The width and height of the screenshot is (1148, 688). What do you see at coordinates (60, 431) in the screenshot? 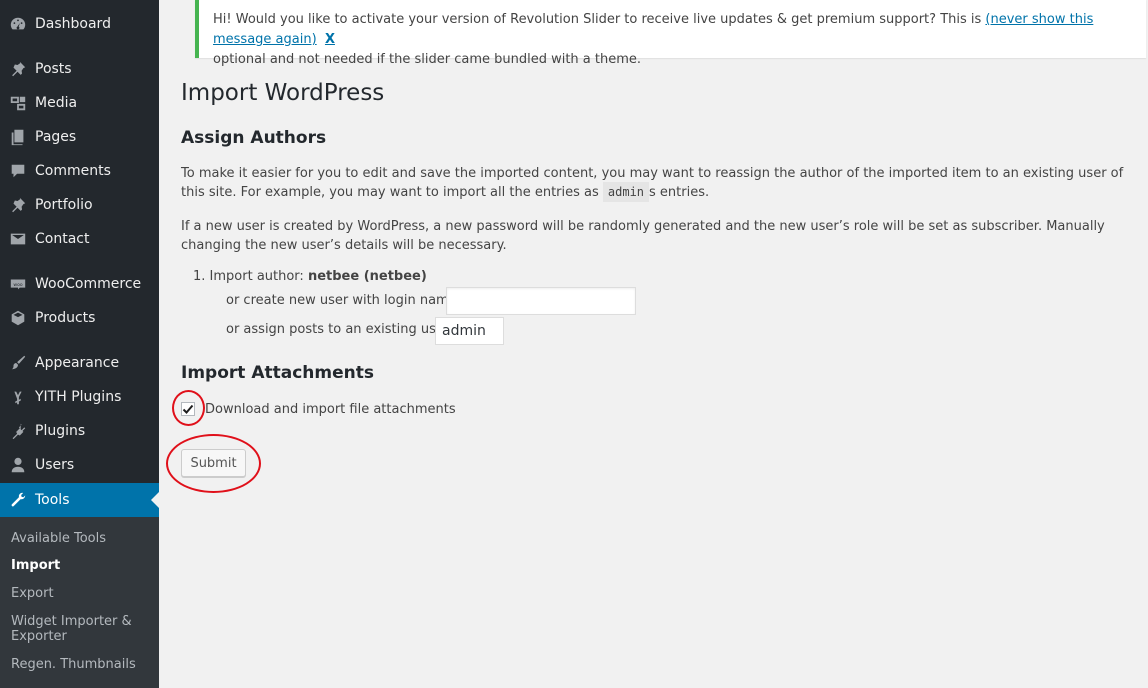
I see `menu-label: Plugins` at bounding box center [60, 431].